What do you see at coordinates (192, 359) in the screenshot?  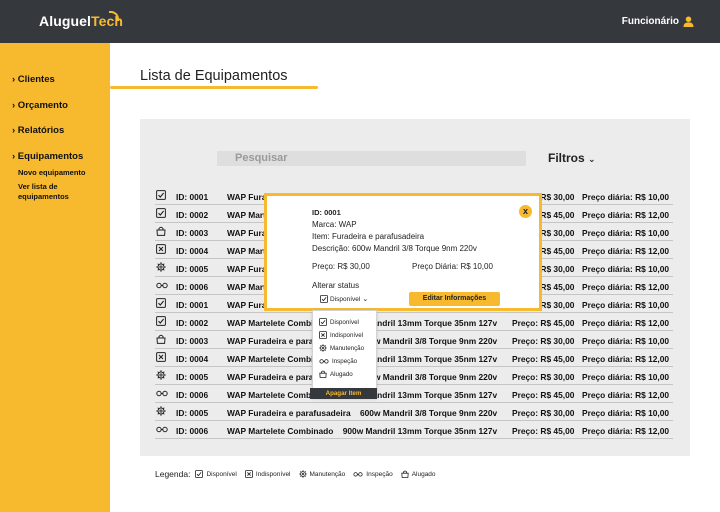 I see `row-id: ID: 0004` at bounding box center [192, 359].